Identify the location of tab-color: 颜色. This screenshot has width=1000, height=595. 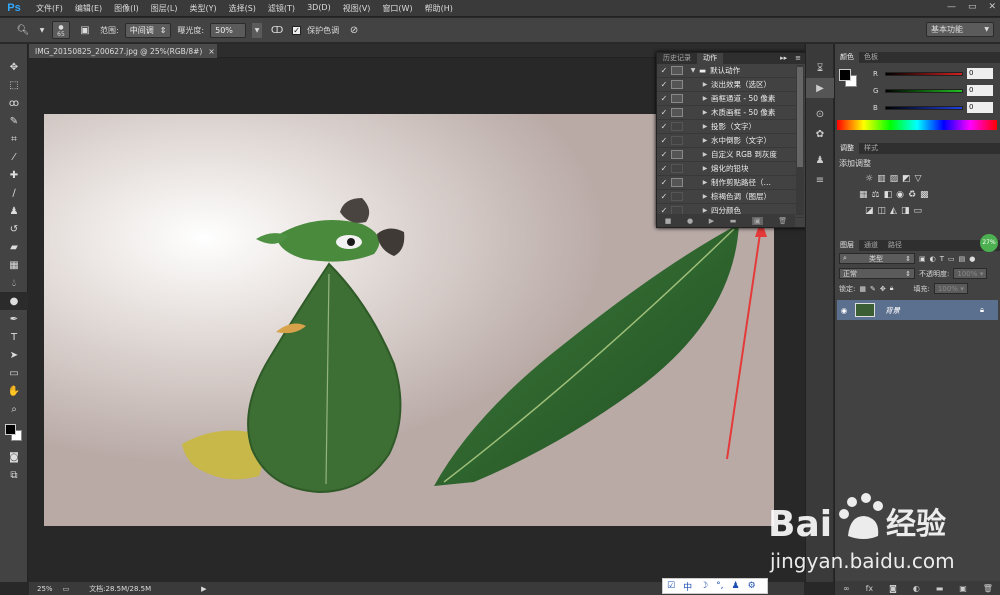
(847, 57).